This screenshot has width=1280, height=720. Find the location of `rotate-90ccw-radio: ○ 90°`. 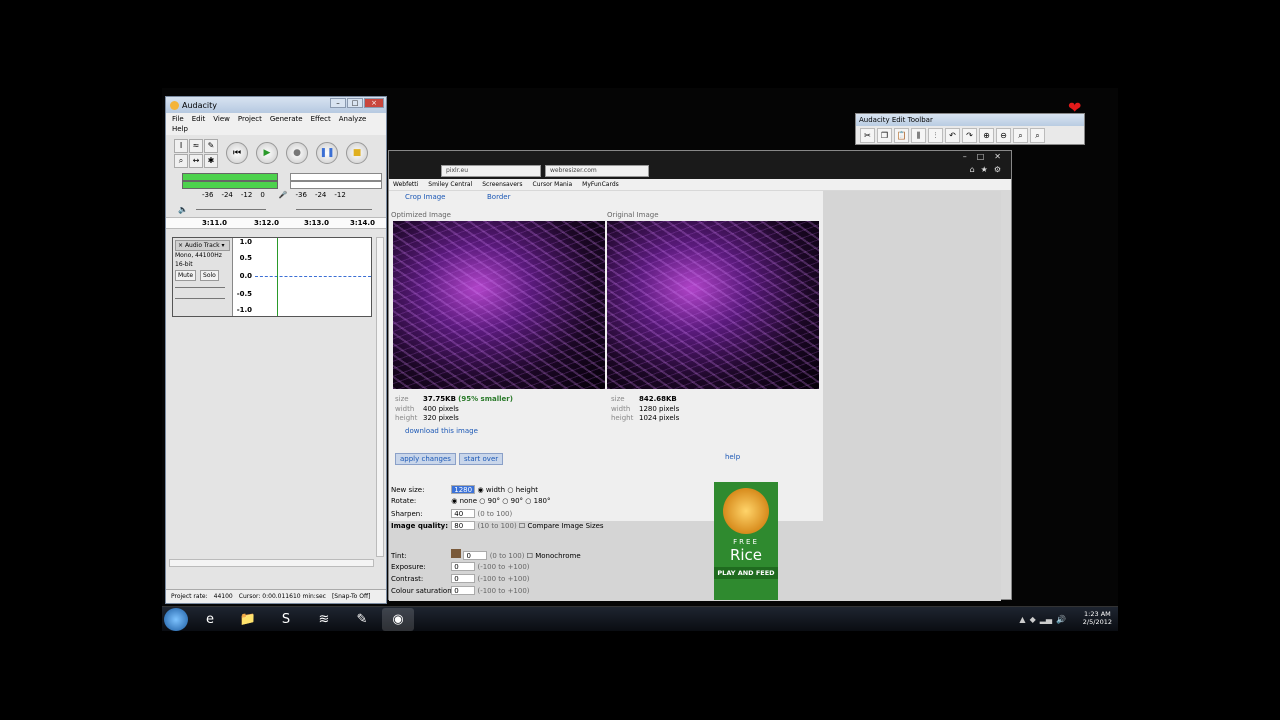

rotate-90ccw-radio: ○ 90° is located at coordinates (512, 501).